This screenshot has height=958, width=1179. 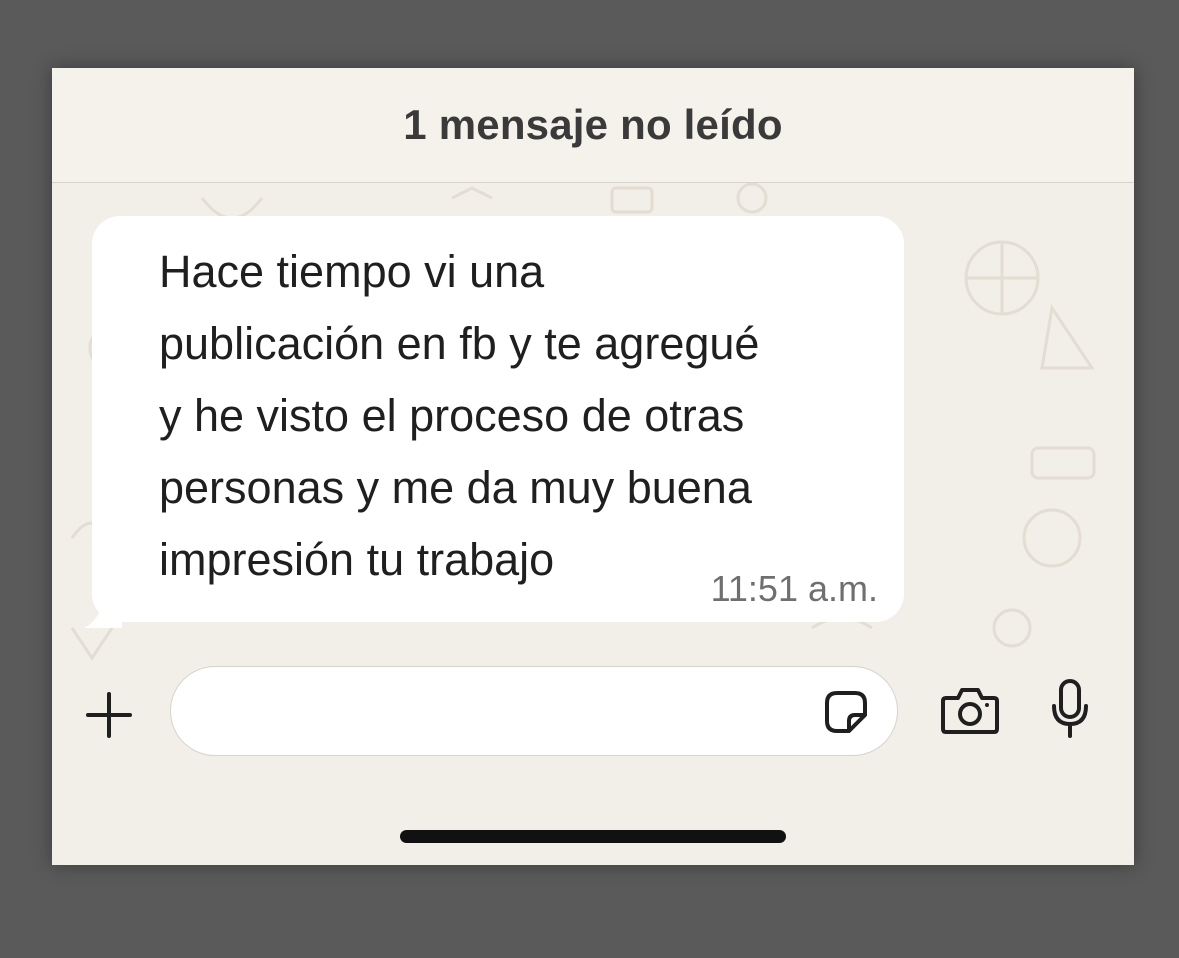 I want to click on unread-banner: 1 mensaje no leído, so click(x=593, y=125).